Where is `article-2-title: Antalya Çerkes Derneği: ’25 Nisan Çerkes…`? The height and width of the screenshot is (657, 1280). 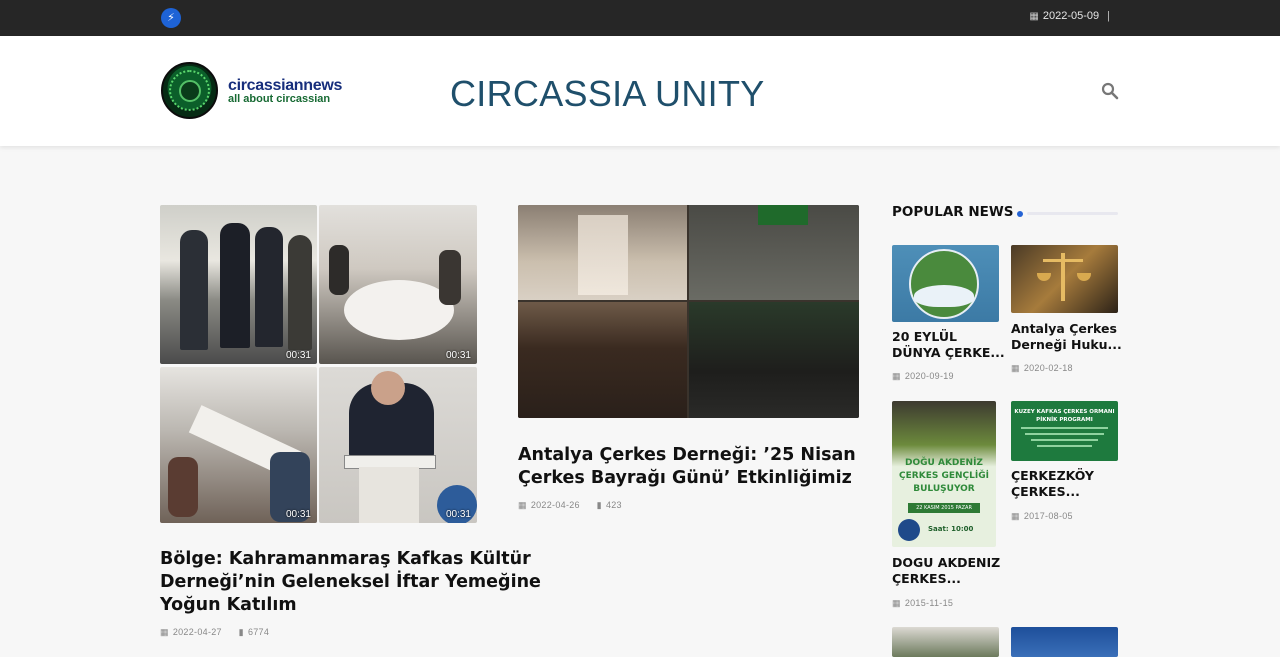
article-2-title: Antalya Çerkes Derneği: ’25 Nisan Çerkes… is located at coordinates (687, 467).